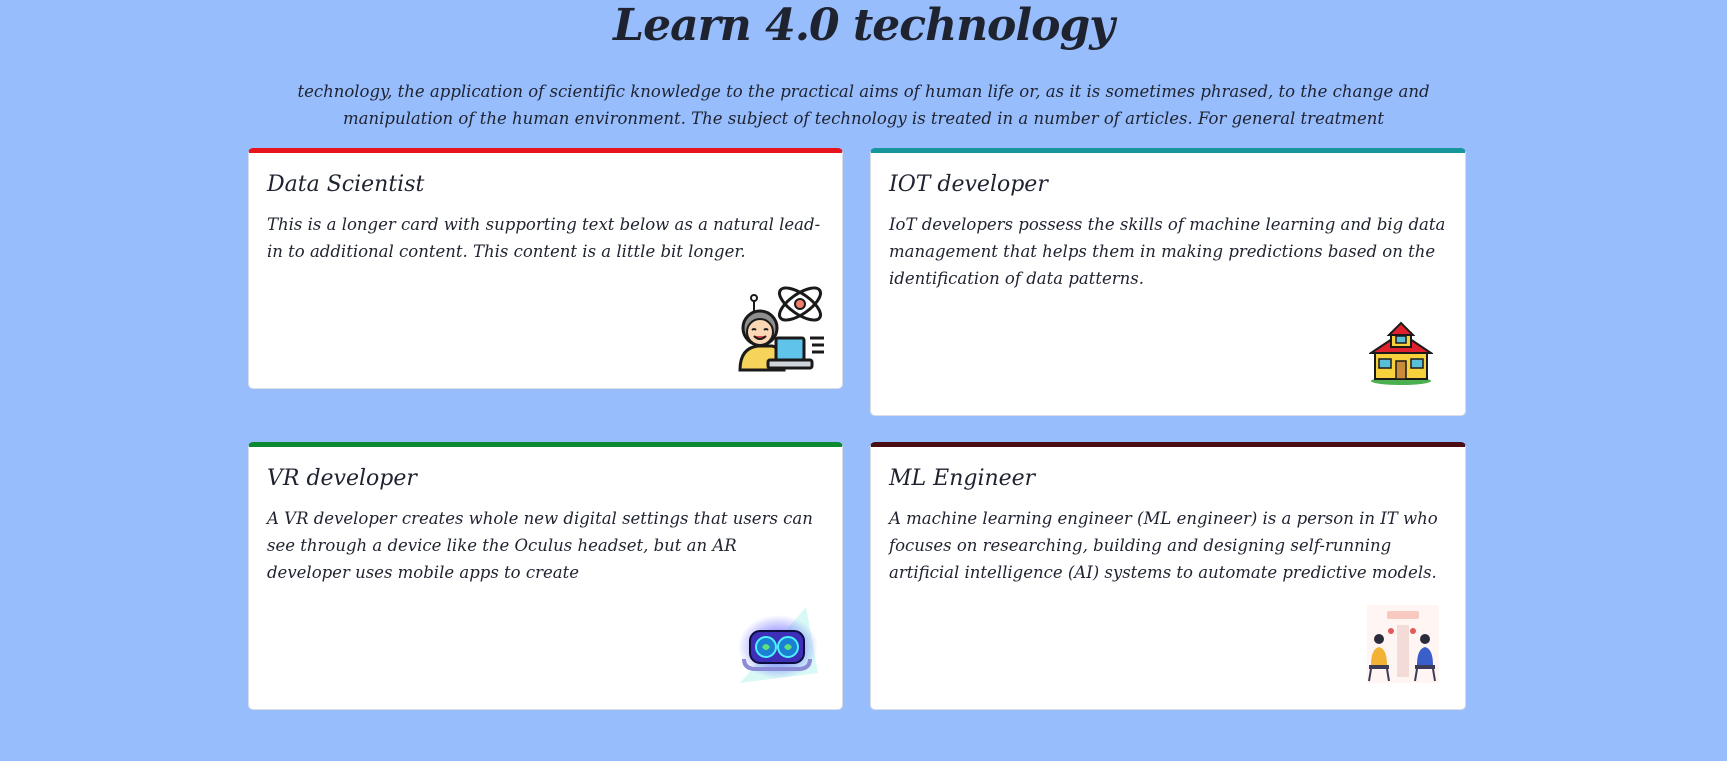 The height and width of the screenshot is (761, 1727). What do you see at coordinates (968, 184) in the screenshot?
I see `card-title: IOT developer` at bounding box center [968, 184].